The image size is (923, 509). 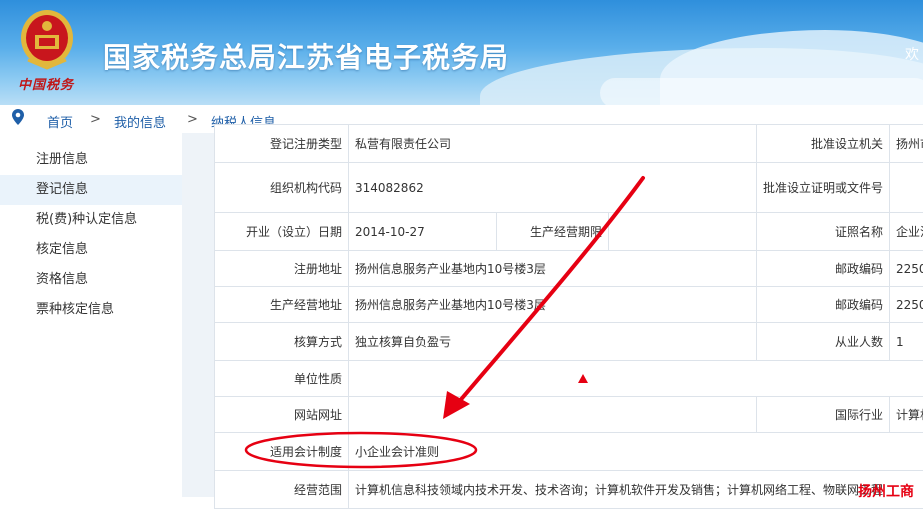 I want to click on table-row: 网站网址 国际行业 计算机, so click(x=569, y=415).